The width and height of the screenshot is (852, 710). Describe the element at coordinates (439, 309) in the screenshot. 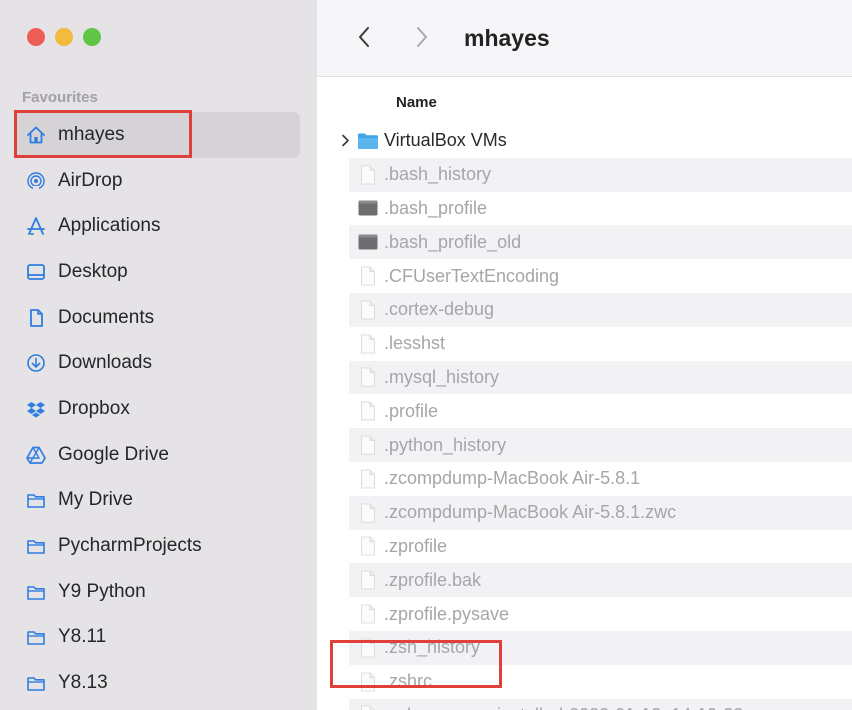

I see `file-name: .cortex-debug` at that location.